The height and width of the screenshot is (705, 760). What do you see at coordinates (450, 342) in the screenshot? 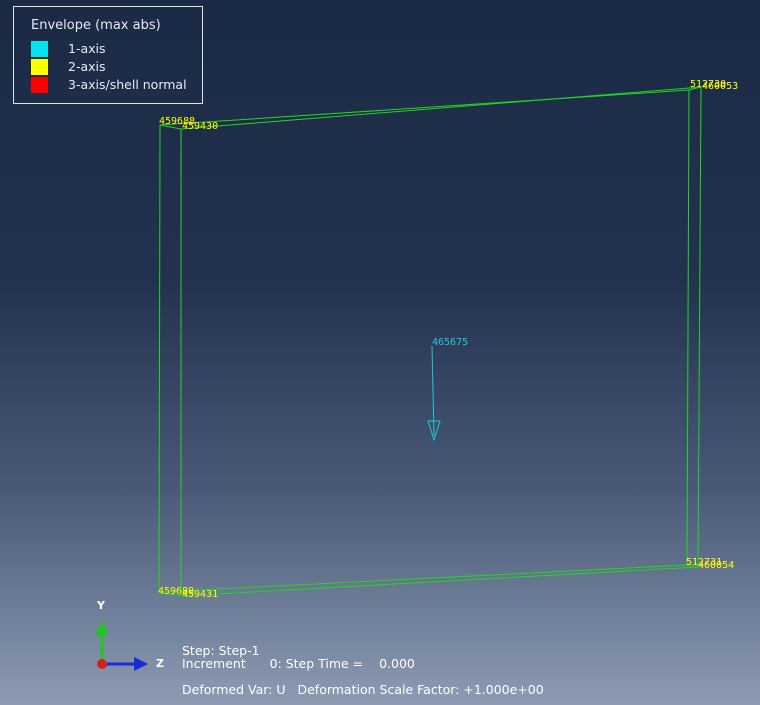
I see `center-node-label: 465675` at bounding box center [450, 342].